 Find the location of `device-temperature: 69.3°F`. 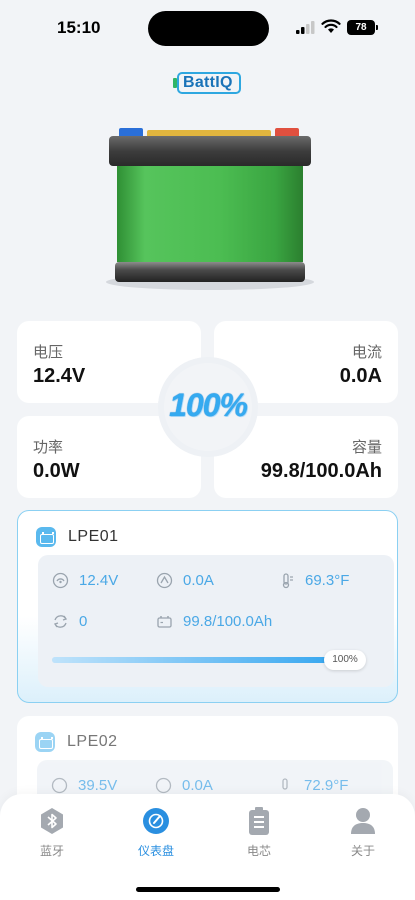

device-temperature: 69.3°F is located at coordinates (313, 580).